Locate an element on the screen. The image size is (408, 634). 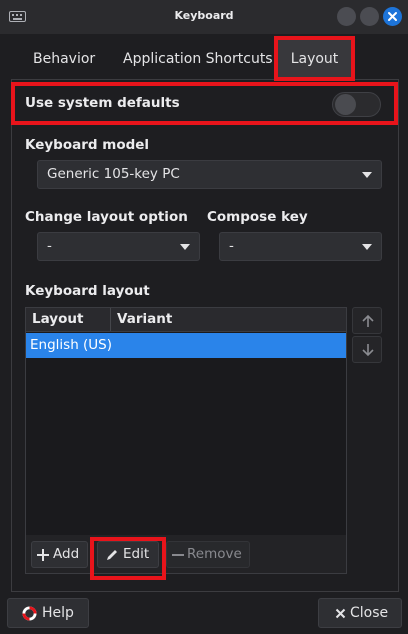
lifebuoy-icon is located at coordinates (29, 613).